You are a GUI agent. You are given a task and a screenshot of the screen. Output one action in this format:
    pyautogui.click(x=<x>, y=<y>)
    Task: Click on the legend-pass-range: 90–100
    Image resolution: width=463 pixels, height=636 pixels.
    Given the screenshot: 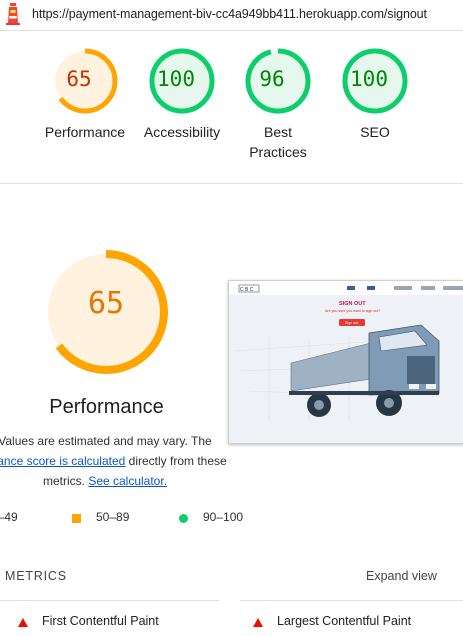 What is the action you would take?
    pyautogui.click(x=223, y=517)
    